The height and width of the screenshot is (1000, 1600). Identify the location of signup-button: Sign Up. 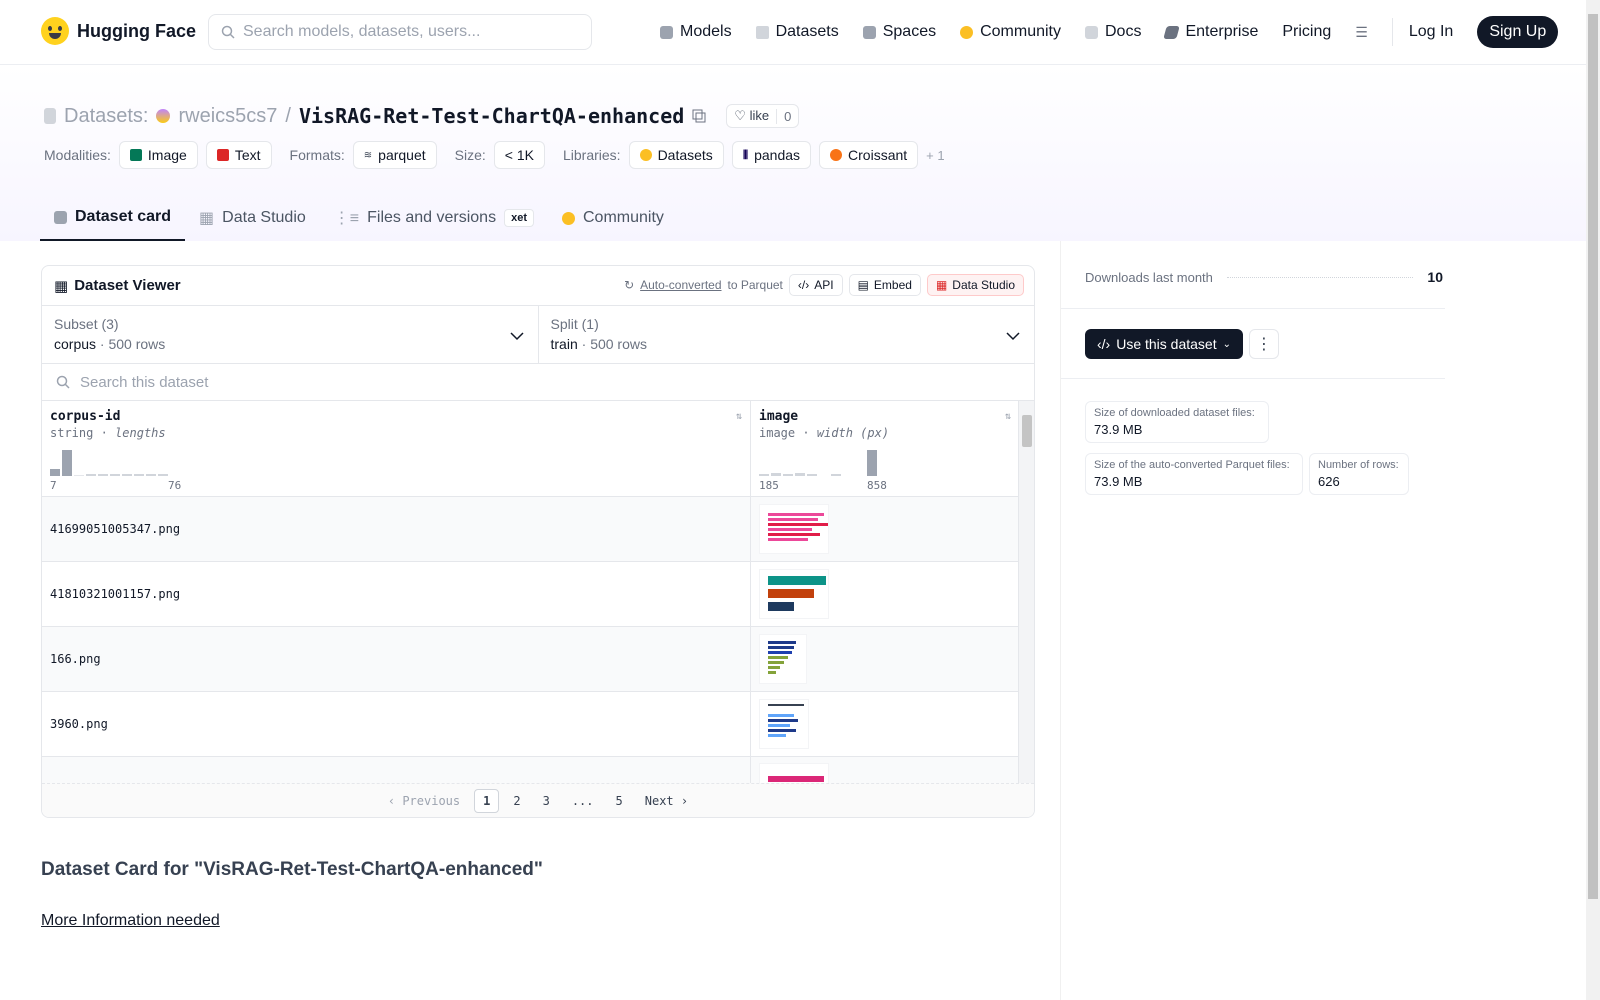
(1518, 32).